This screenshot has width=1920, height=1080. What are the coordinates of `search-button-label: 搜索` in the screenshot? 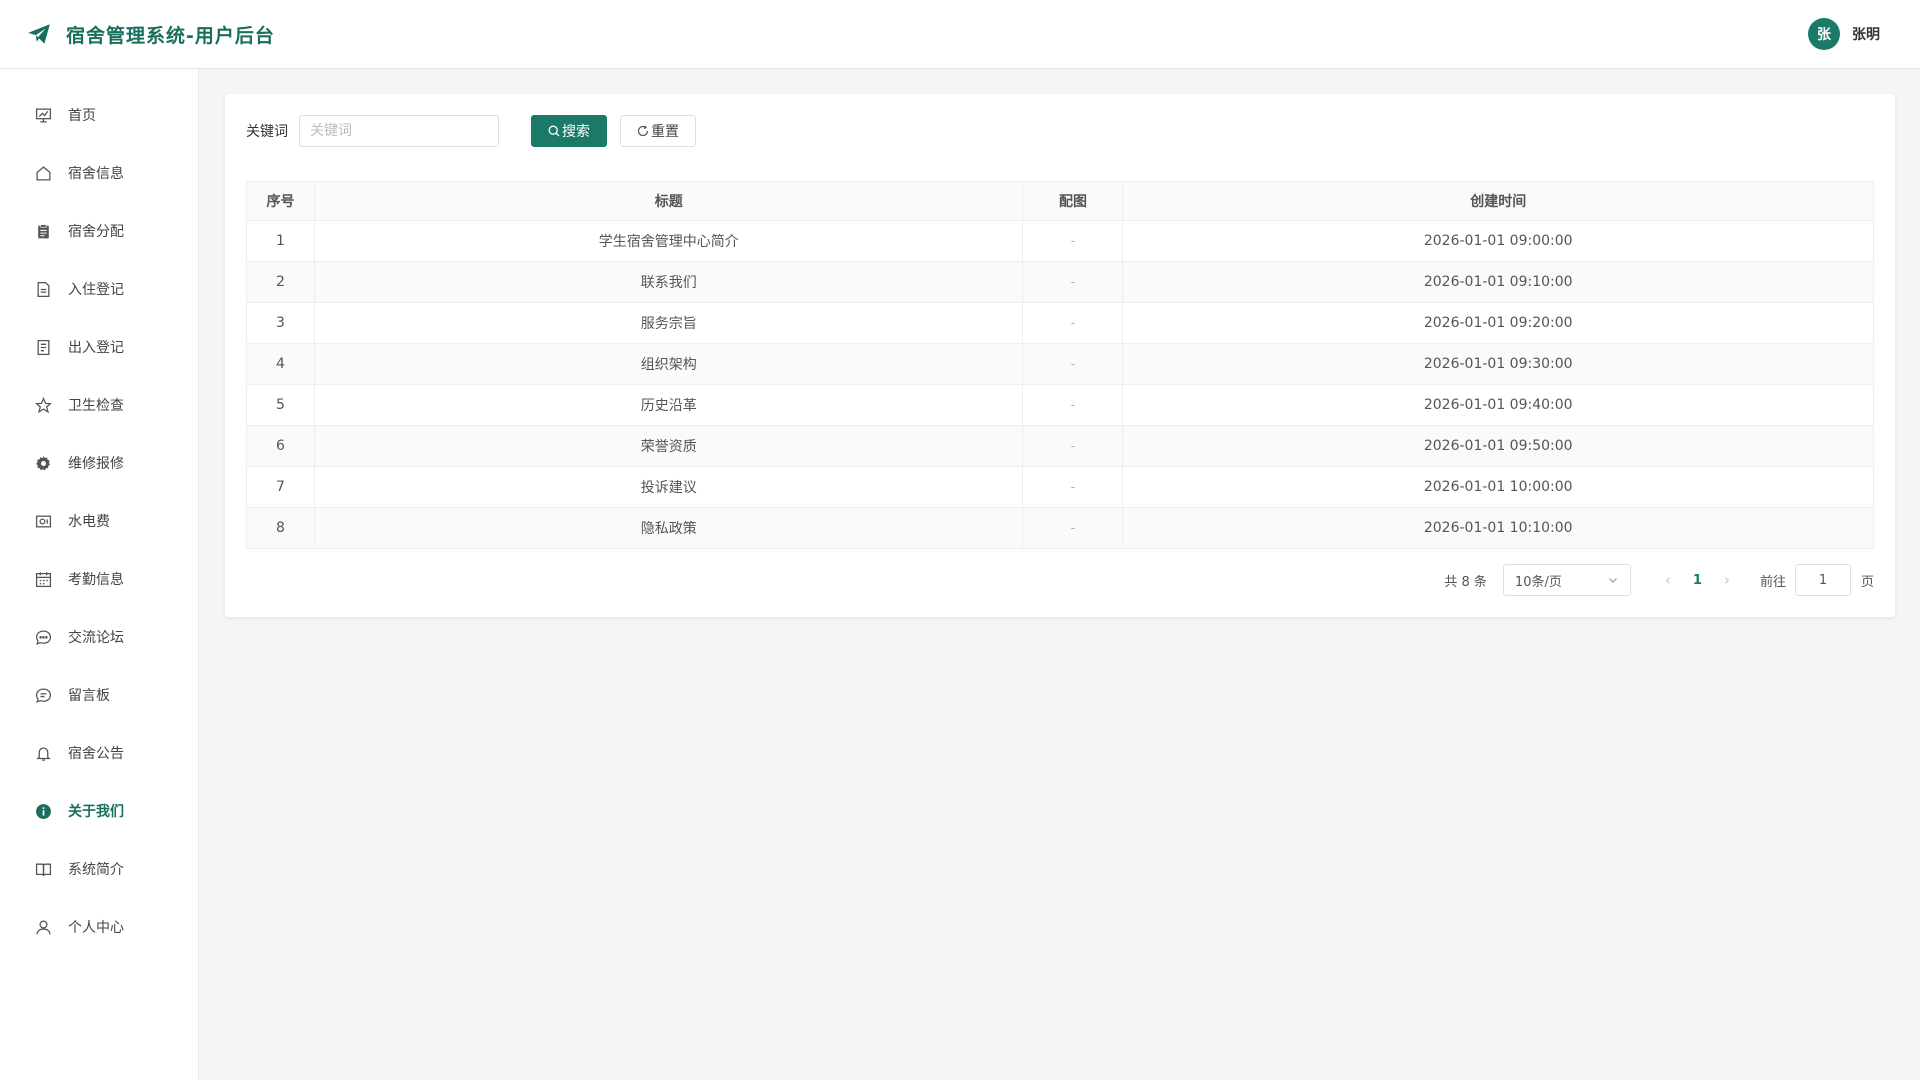 It's located at (576, 132).